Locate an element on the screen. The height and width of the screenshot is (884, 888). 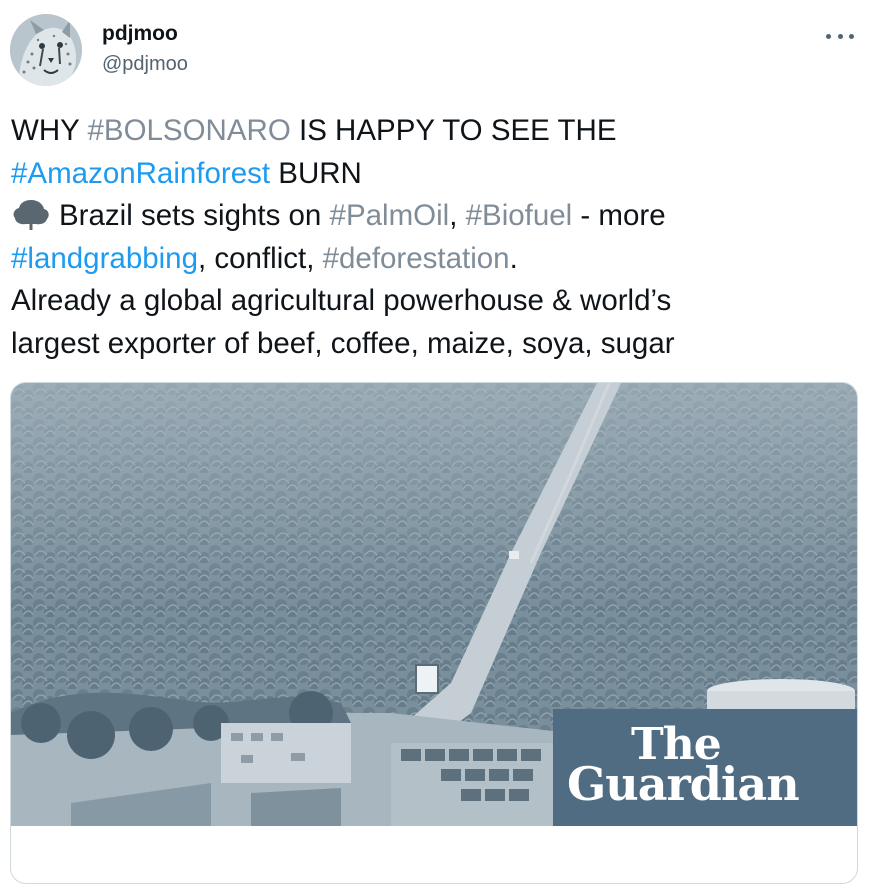
tweet-text-segment: Brazil sets sights on is located at coordinates (194, 215).